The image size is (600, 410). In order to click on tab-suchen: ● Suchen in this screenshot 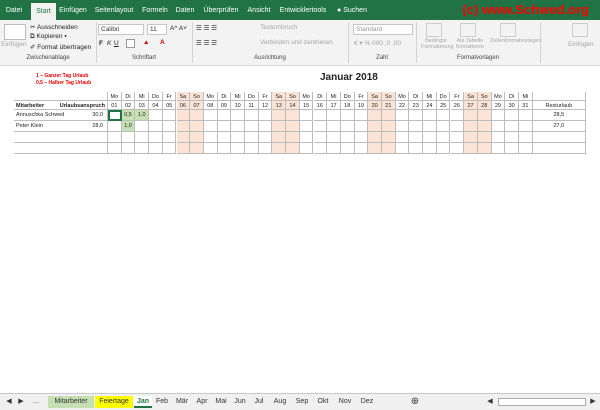, I will do `click(352, 11)`.